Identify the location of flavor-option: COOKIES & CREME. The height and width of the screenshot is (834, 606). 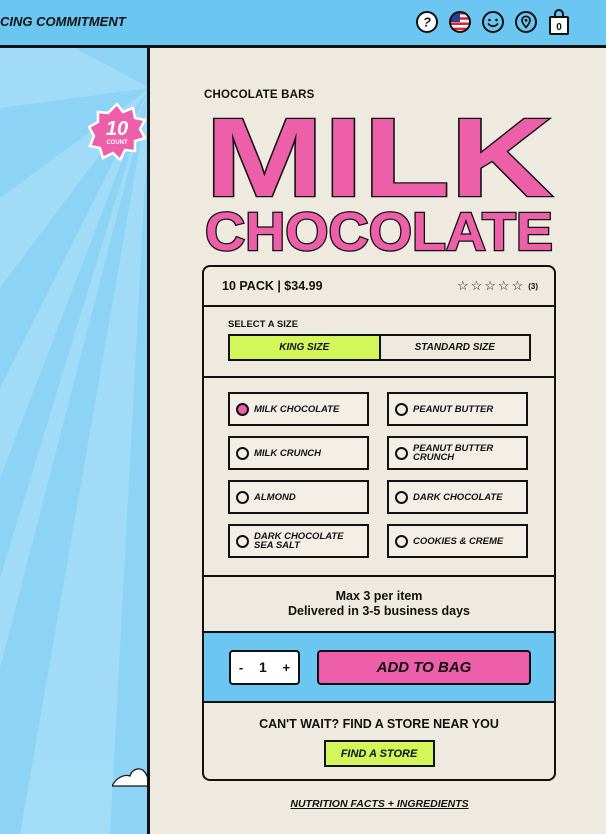
(457, 541).